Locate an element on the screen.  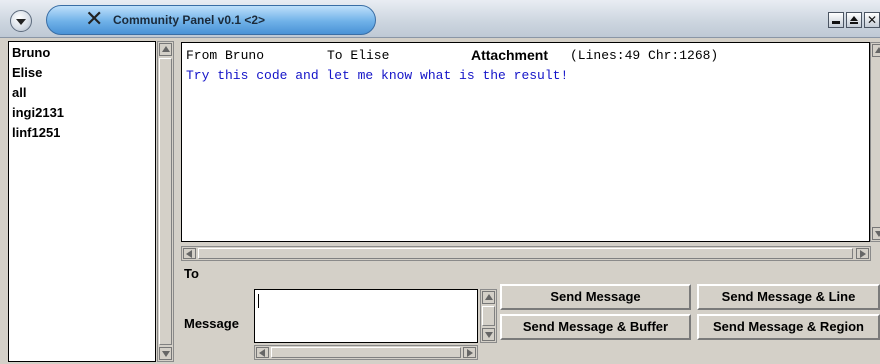
window-controls: ✕ is located at coordinates (854, 20).